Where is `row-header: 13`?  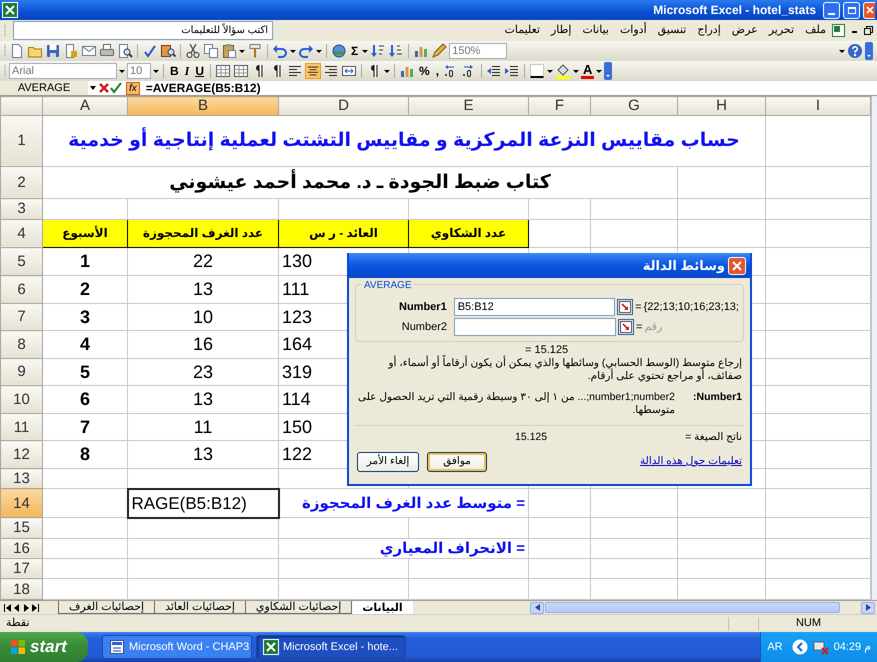 row-header: 13 is located at coordinates (21, 478).